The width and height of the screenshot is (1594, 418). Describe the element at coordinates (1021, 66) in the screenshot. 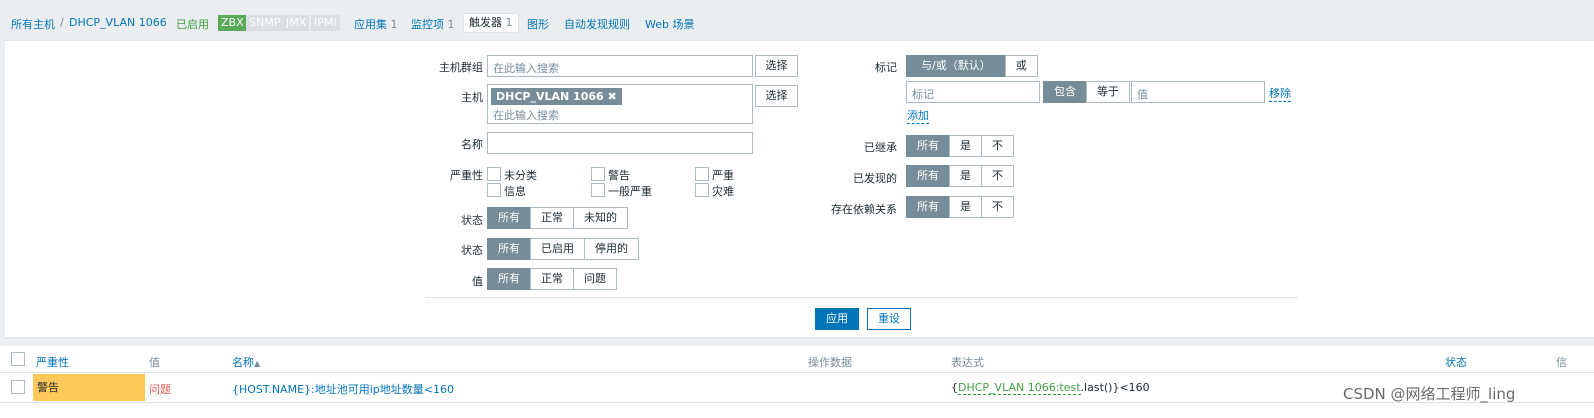

I see `tags-mode-or-option: 或` at that location.